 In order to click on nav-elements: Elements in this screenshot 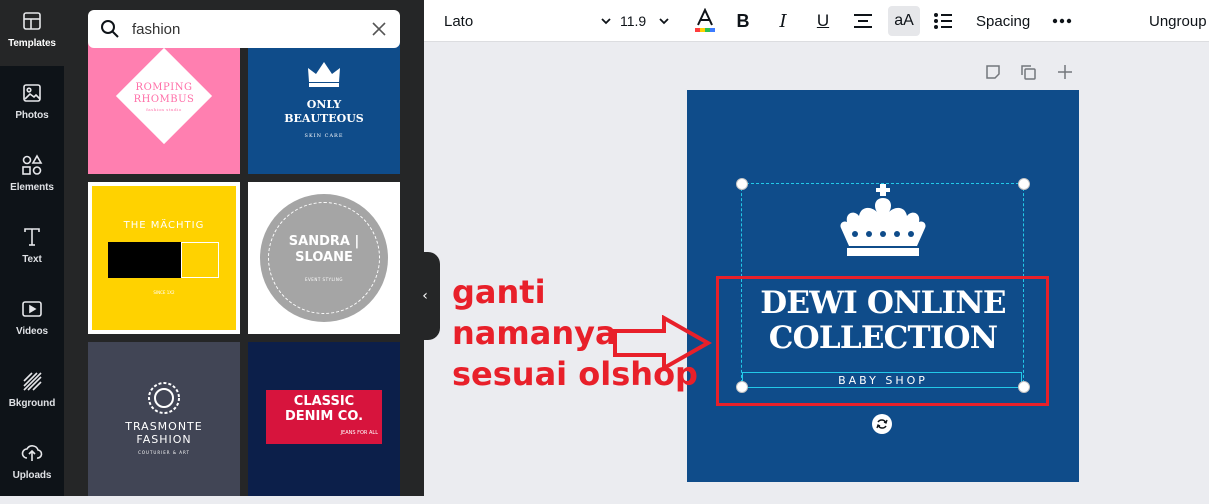, I will do `click(32, 180)`.